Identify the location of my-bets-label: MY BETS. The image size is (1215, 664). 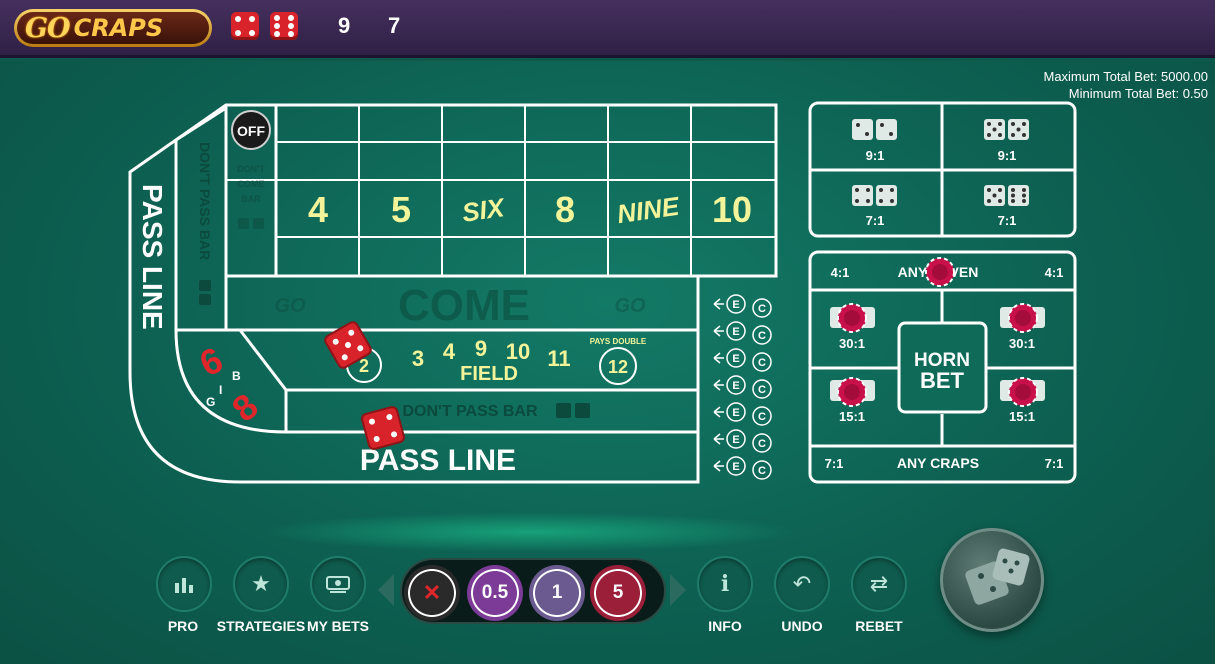
(338, 626).